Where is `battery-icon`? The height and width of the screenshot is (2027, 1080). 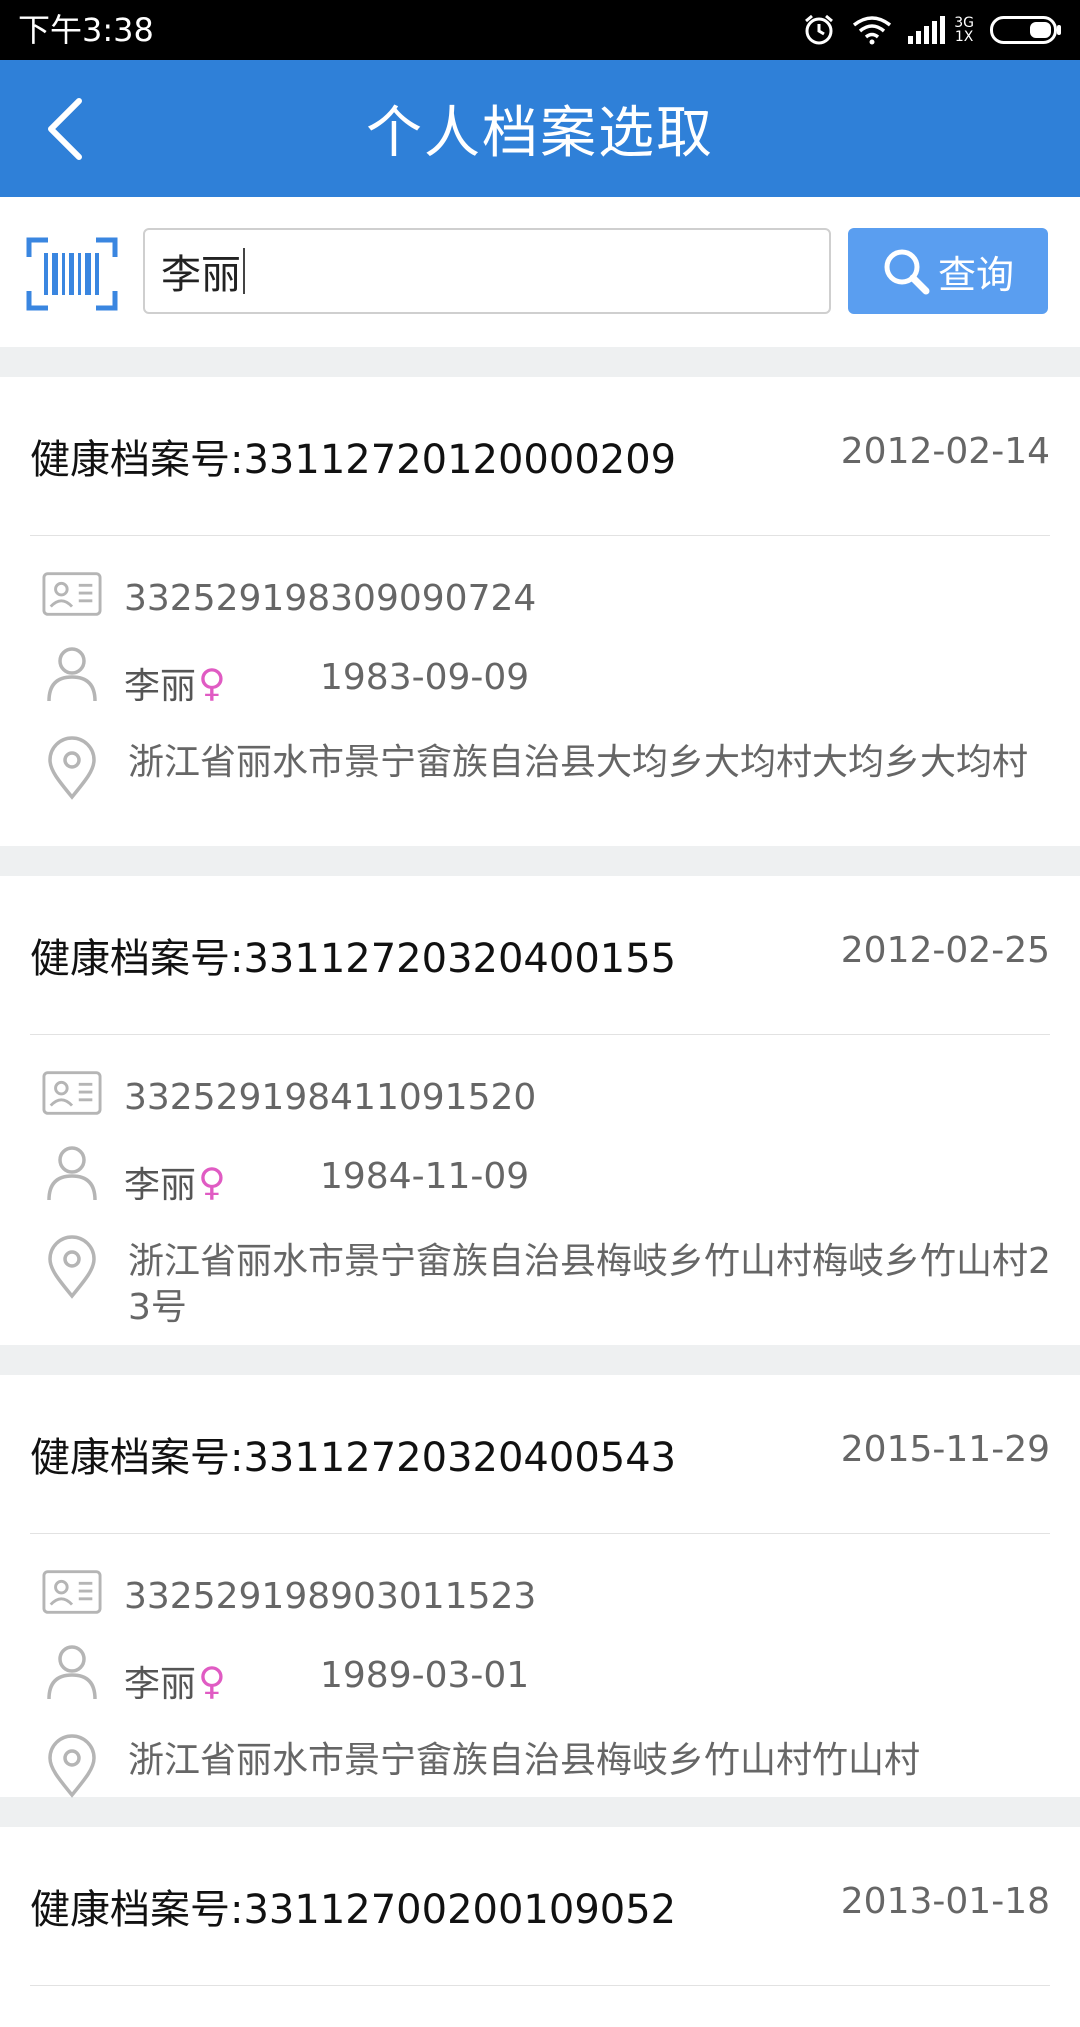
battery-icon is located at coordinates (1025, 30).